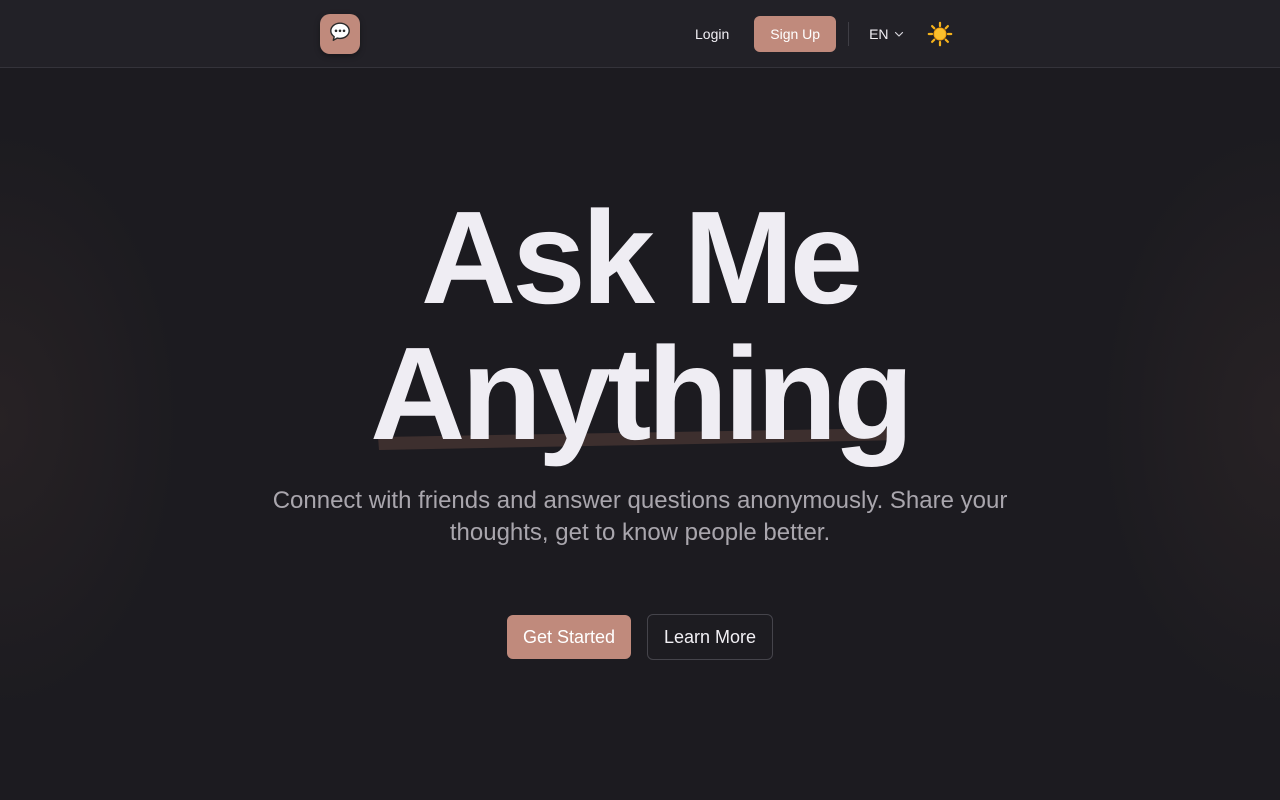  I want to click on language-label: EN, so click(879, 34).